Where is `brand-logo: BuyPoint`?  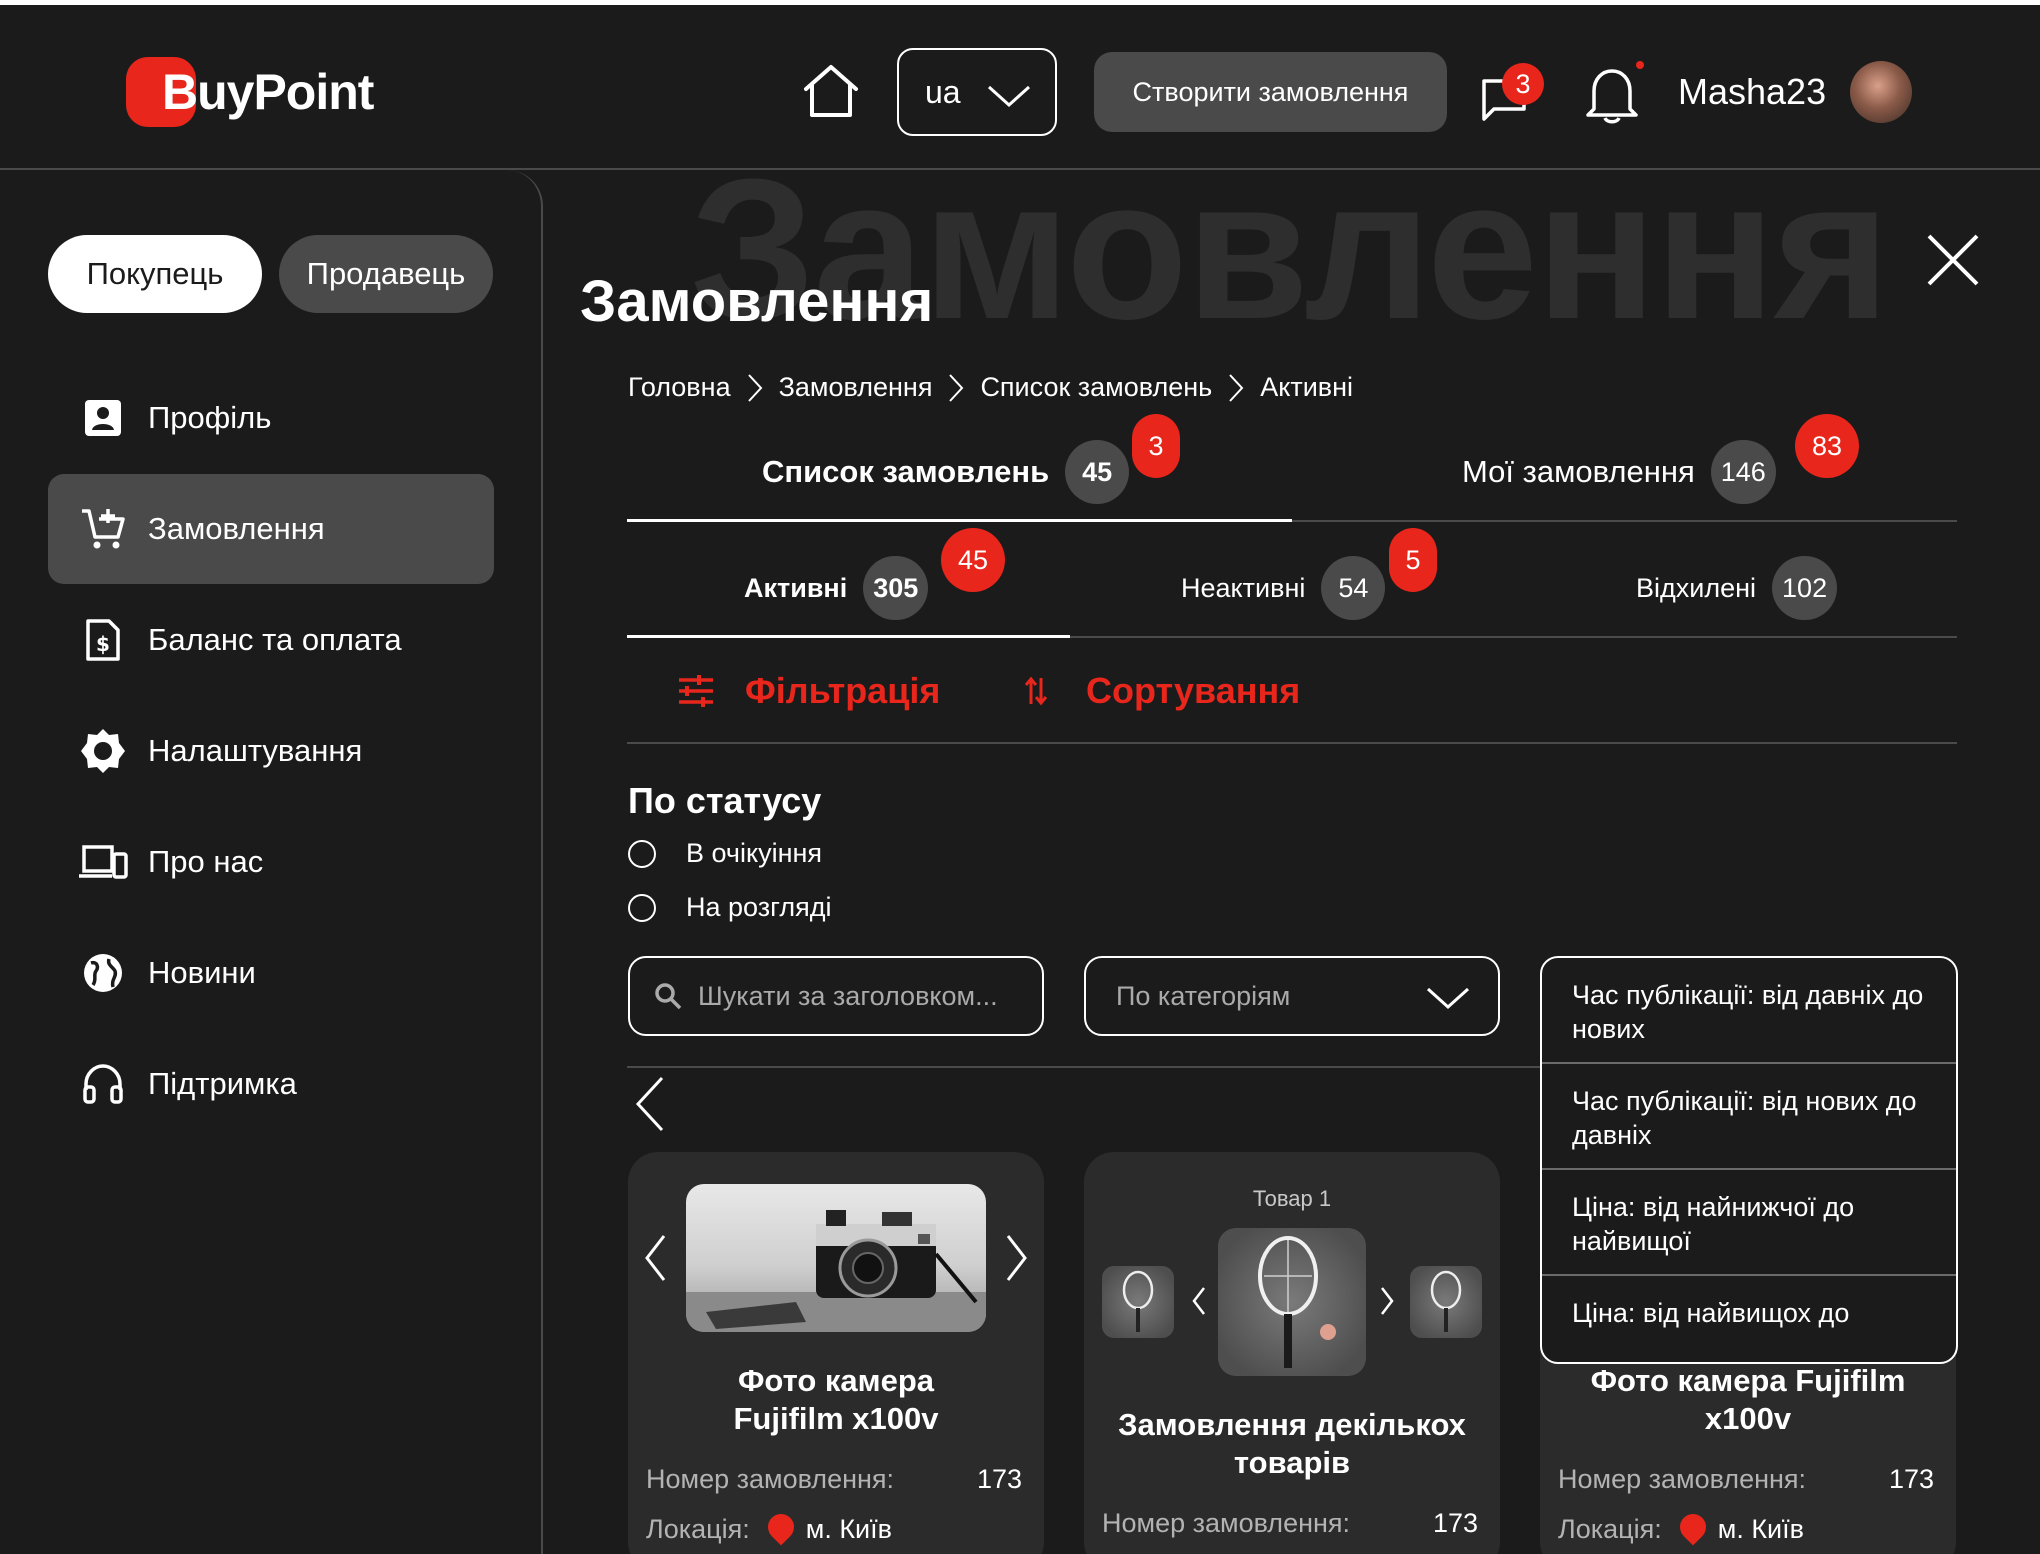
brand-logo: BuyPoint is located at coordinates (250, 92).